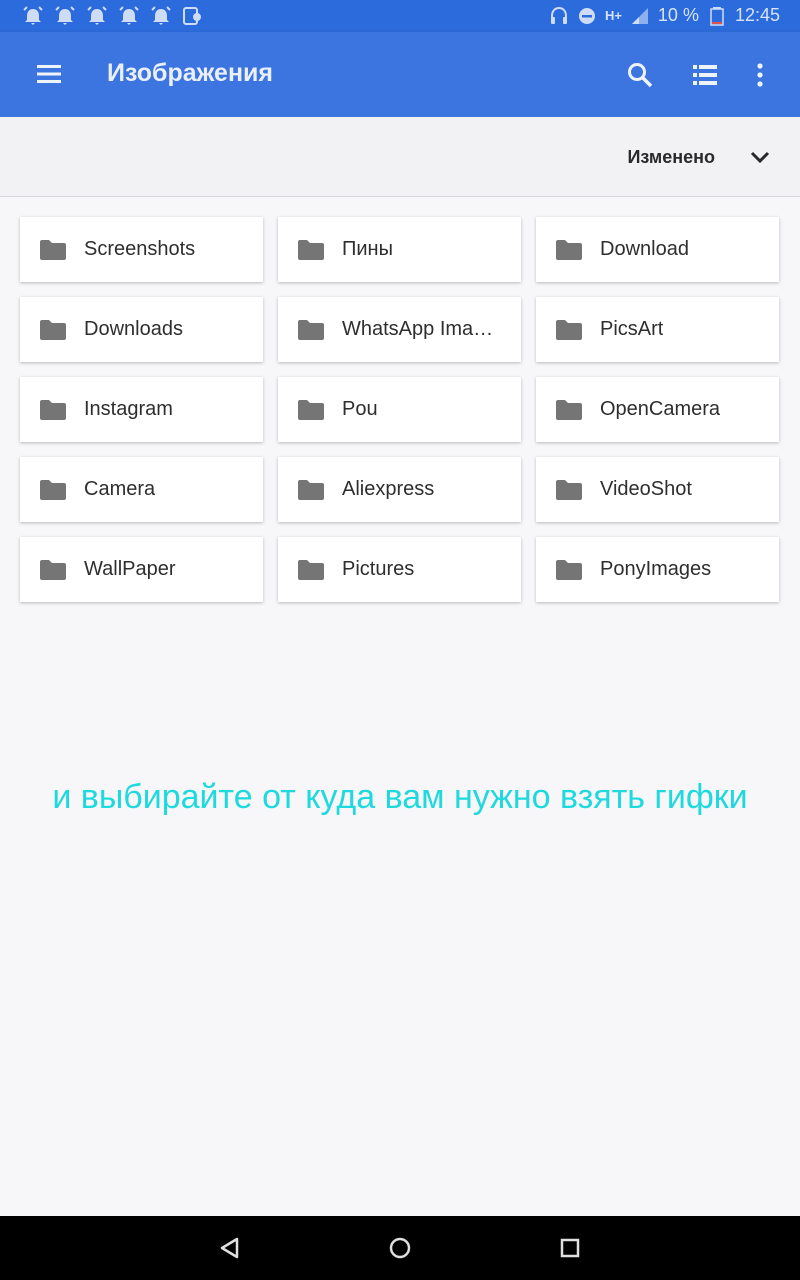 Image resolution: width=800 pixels, height=1280 pixels. Describe the element at coordinates (378, 569) in the screenshot. I see `folder-name: Pictures` at that location.